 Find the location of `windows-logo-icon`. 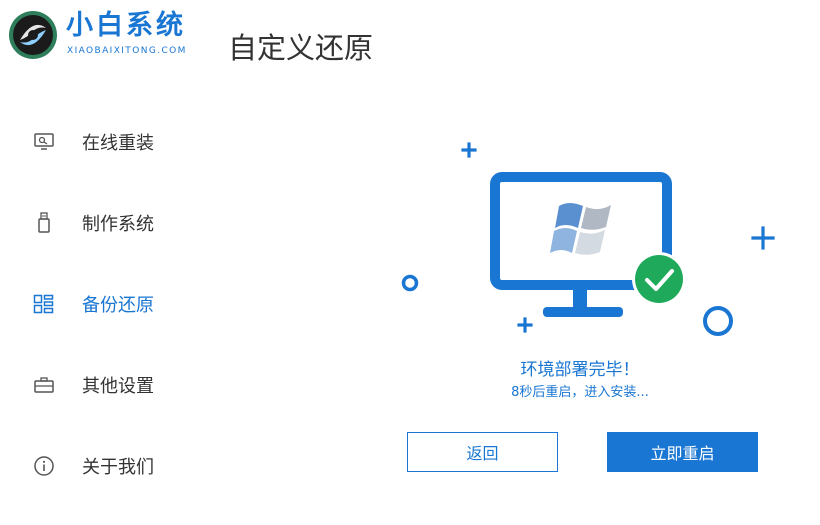

windows-logo-icon is located at coordinates (580, 229).